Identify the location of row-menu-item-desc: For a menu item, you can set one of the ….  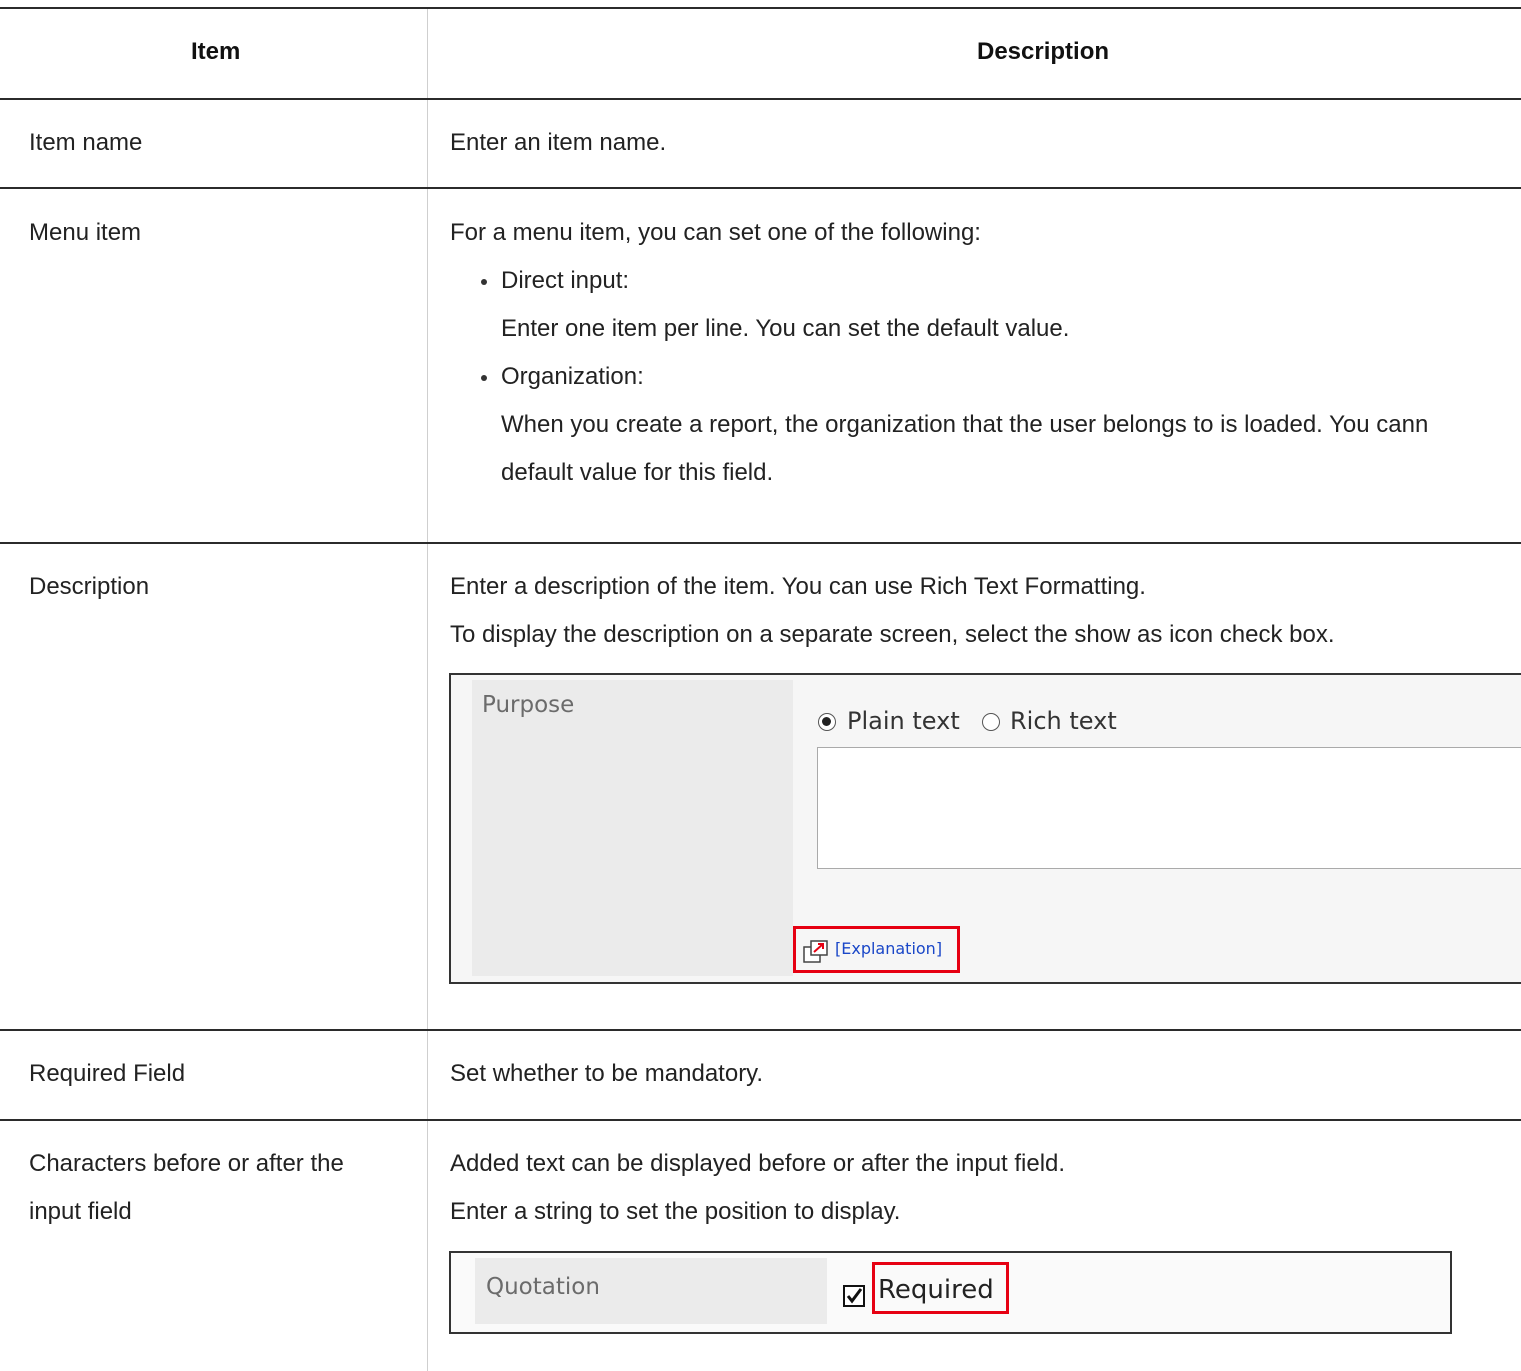
(715, 232).